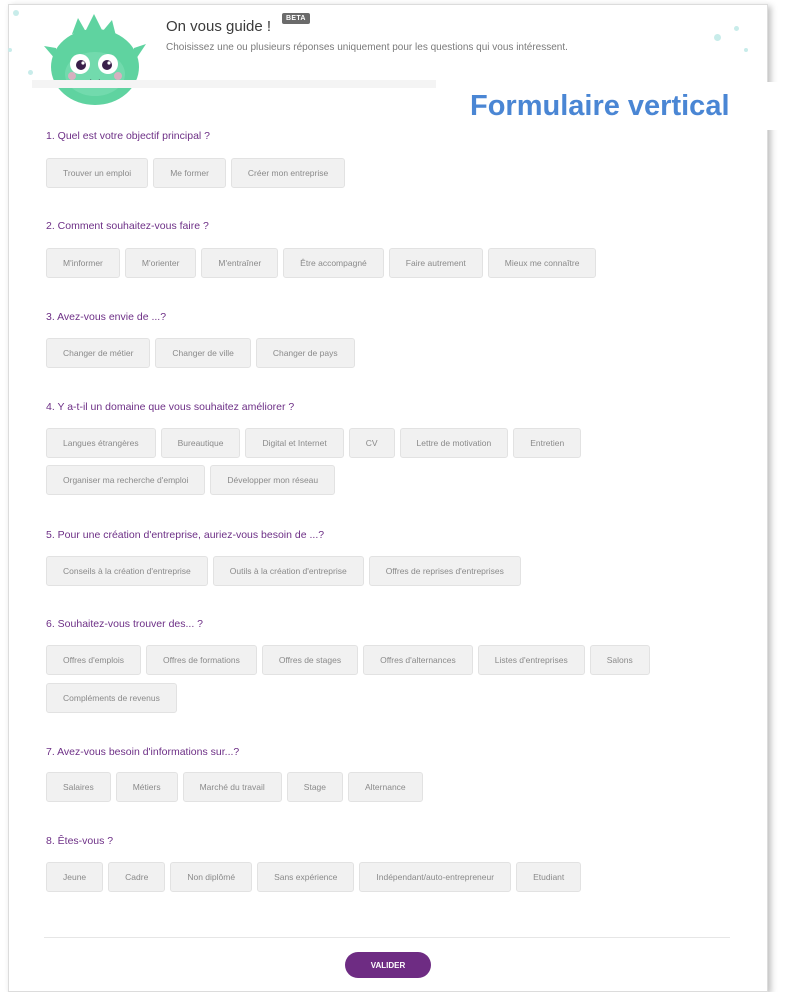 The height and width of the screenshot is (992, 796). What do you see at coordinates (435, 877) in the screenshot?
I see `option-chip: Indépendant/auto-entrepreneur` at bounding box center [435, 877].